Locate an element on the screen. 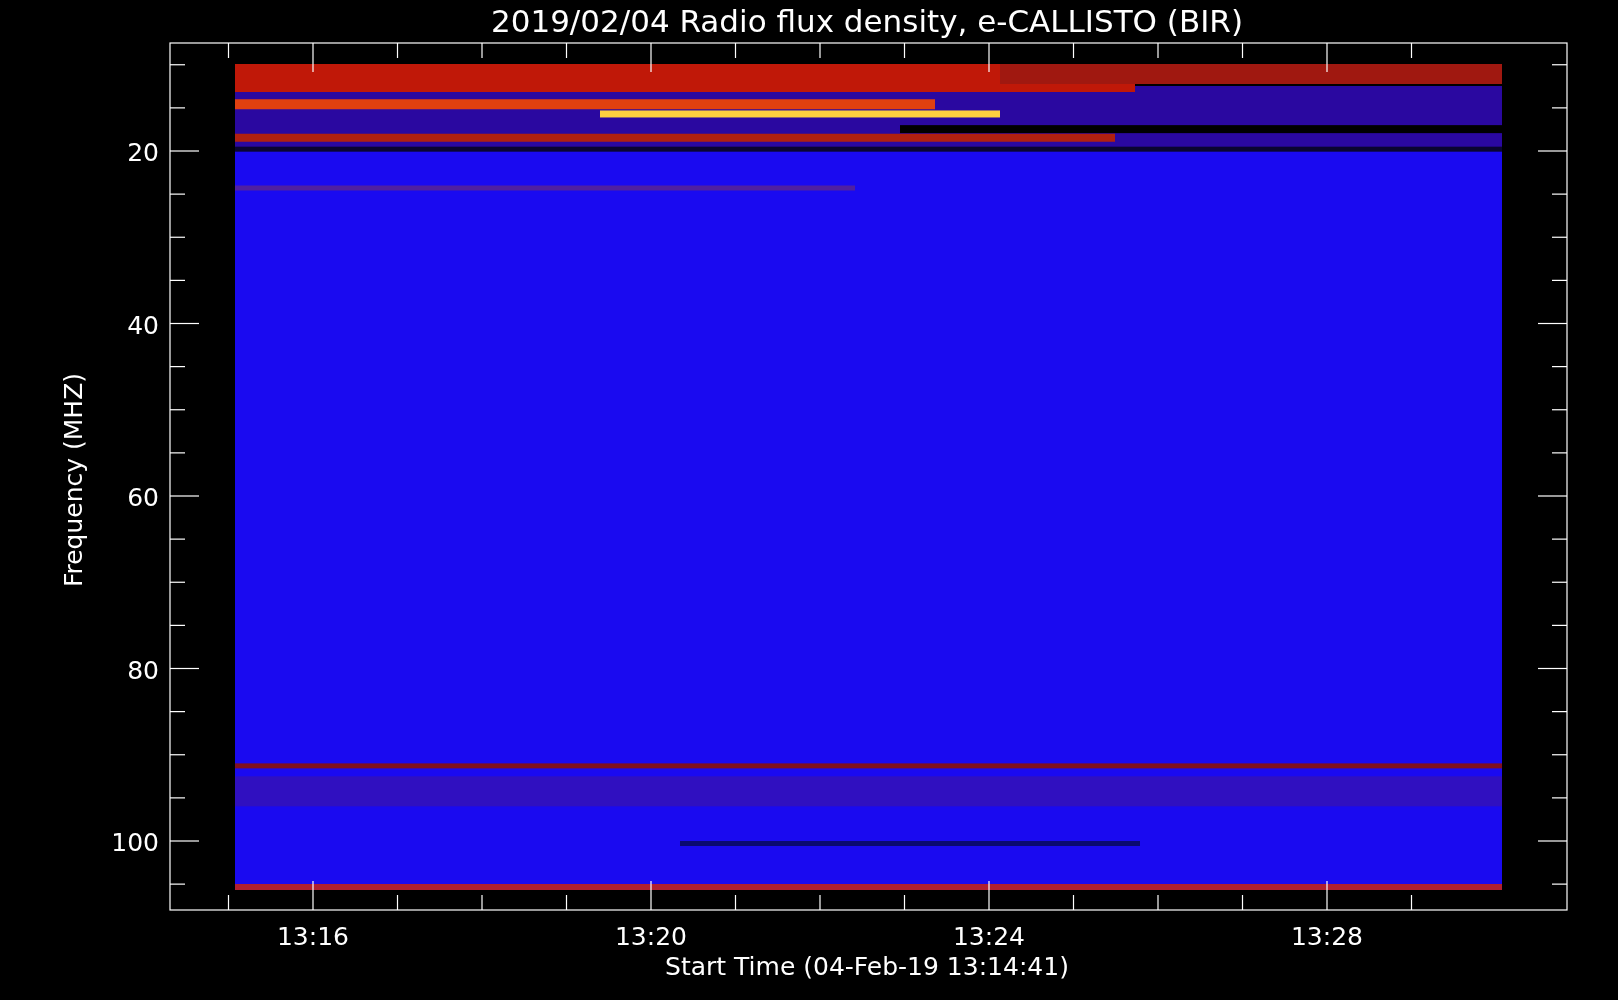  tick-label: 60 is located at coordinates (143, 497).